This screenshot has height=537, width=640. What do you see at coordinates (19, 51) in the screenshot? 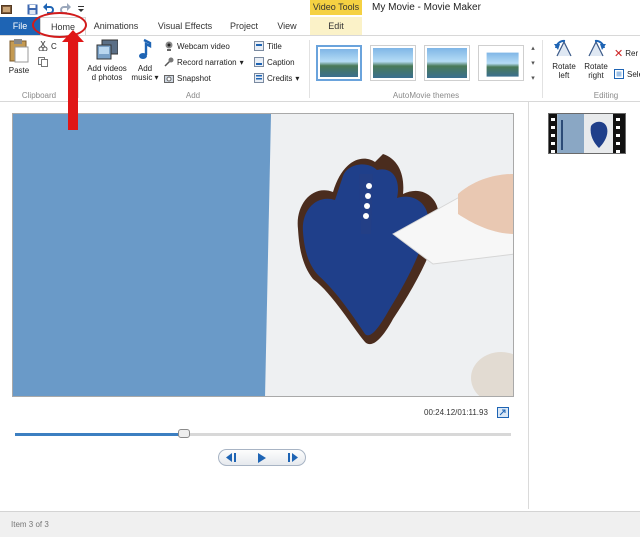
I see `paste-icon` at bounding box center [19, 51].